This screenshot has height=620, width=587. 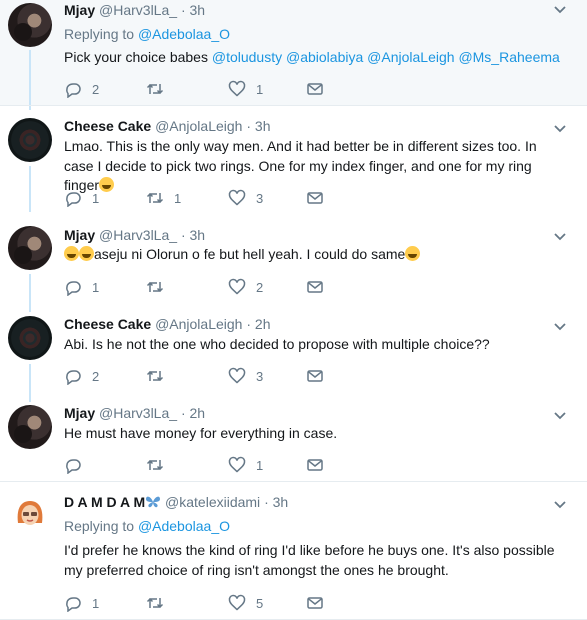 What do you see at coordinates (104, 502) in the screenshot?
I see `display-name: D A M D A M` at bounding box center [104, 502].